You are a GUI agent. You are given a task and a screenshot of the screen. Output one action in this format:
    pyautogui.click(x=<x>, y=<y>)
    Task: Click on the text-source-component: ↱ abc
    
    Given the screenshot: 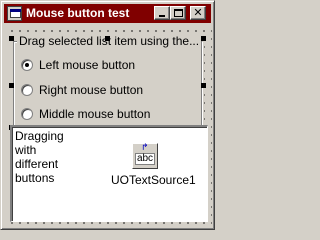 What is the action you would take?
    pyautogui.click(x=145, y=156)
    